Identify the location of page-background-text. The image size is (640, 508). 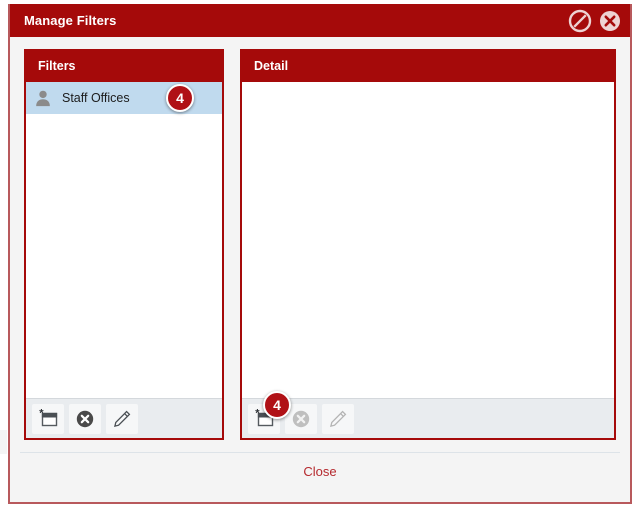
(320, 505).